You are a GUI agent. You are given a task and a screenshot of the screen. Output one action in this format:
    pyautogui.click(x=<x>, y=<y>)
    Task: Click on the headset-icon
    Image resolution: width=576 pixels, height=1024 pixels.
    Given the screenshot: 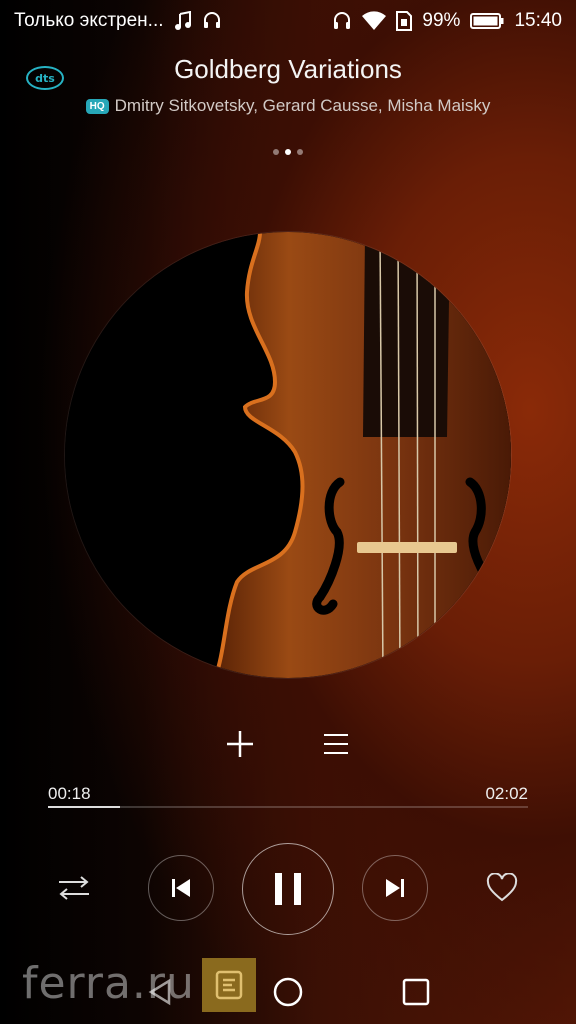 What is the action you would take?
    pyautogui.click(x=212, y=21)
    